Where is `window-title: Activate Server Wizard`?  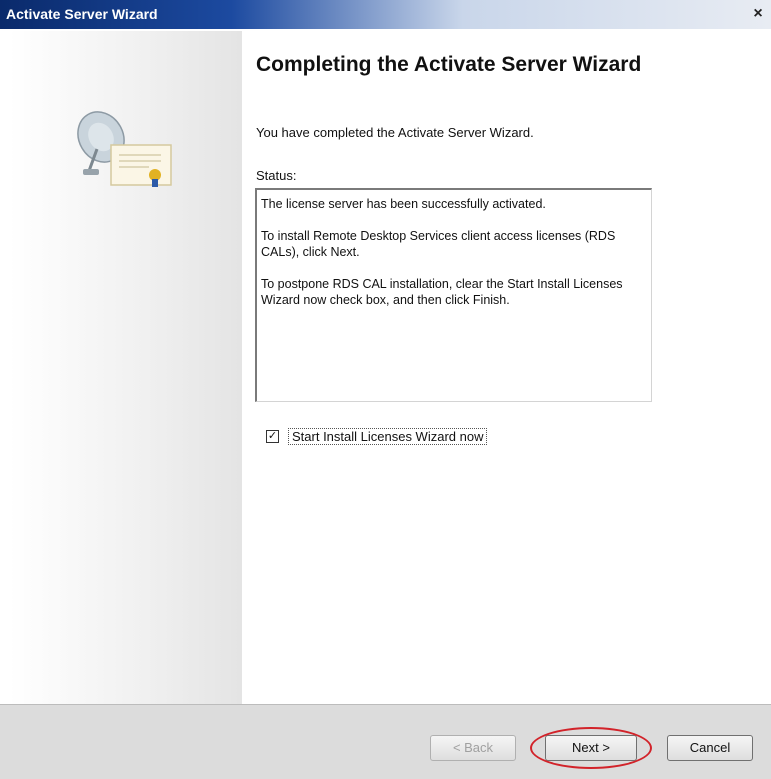 window-title: Activate Server Wizard is located at coordinates (82, 14).